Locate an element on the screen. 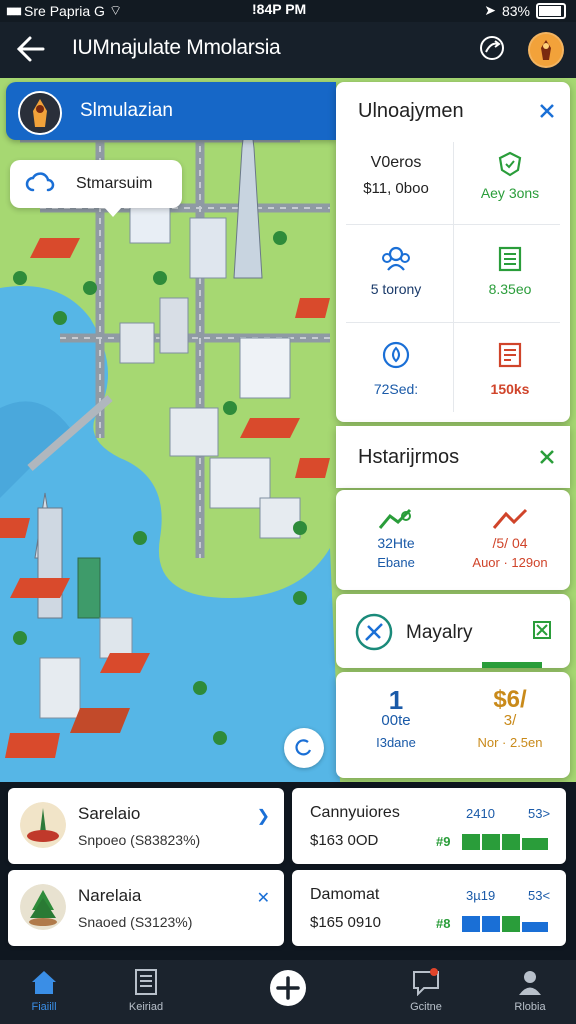  nav-chat: Gcitne is located at coordinates (426, 990).